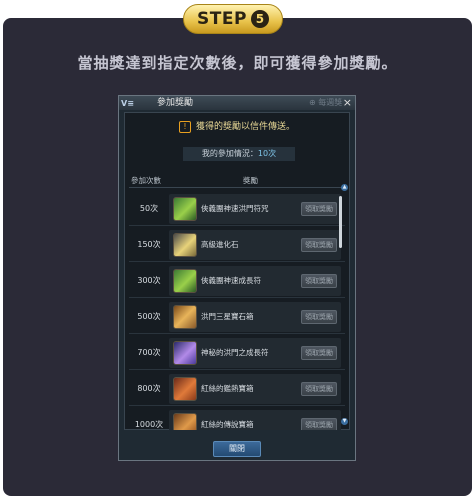 The image size is (475, 499). What do you see at coordinates (227, 424) in the screenshot?
I see `reward-name: 紅絲的傳說寶箱` at bounding box center [227, 424].